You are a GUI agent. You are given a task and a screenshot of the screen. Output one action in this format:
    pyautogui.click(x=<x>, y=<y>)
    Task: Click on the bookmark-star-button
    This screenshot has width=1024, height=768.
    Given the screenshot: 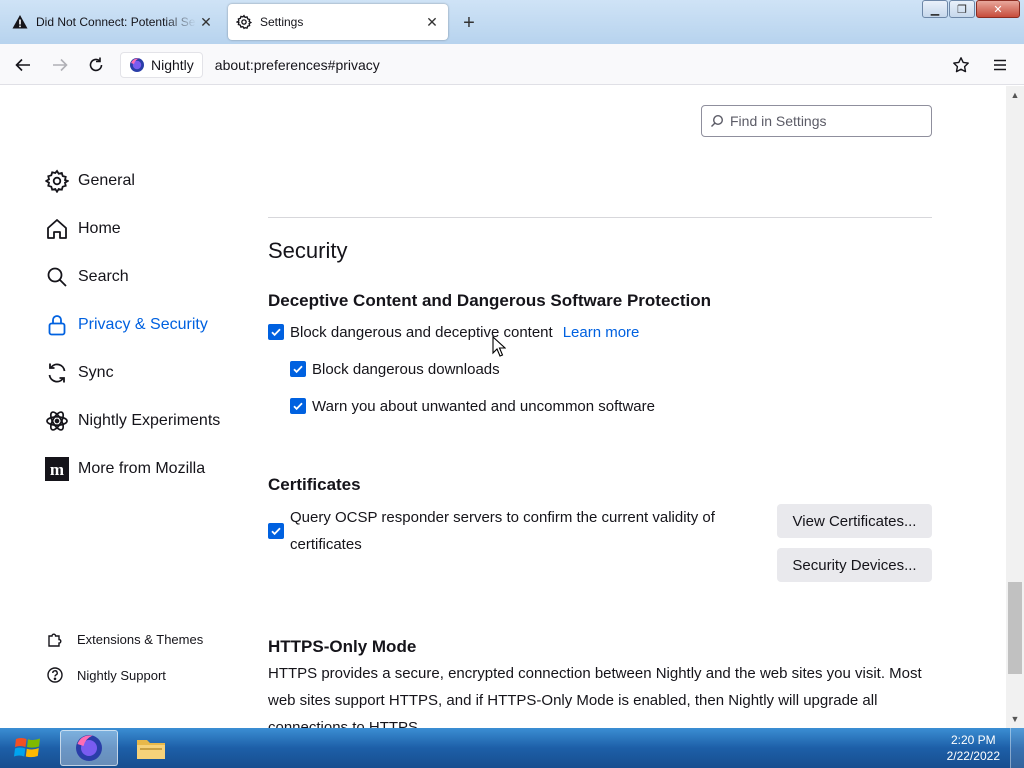 What is the action you would take?
    pyautogui.click(x=961, y=65)
    